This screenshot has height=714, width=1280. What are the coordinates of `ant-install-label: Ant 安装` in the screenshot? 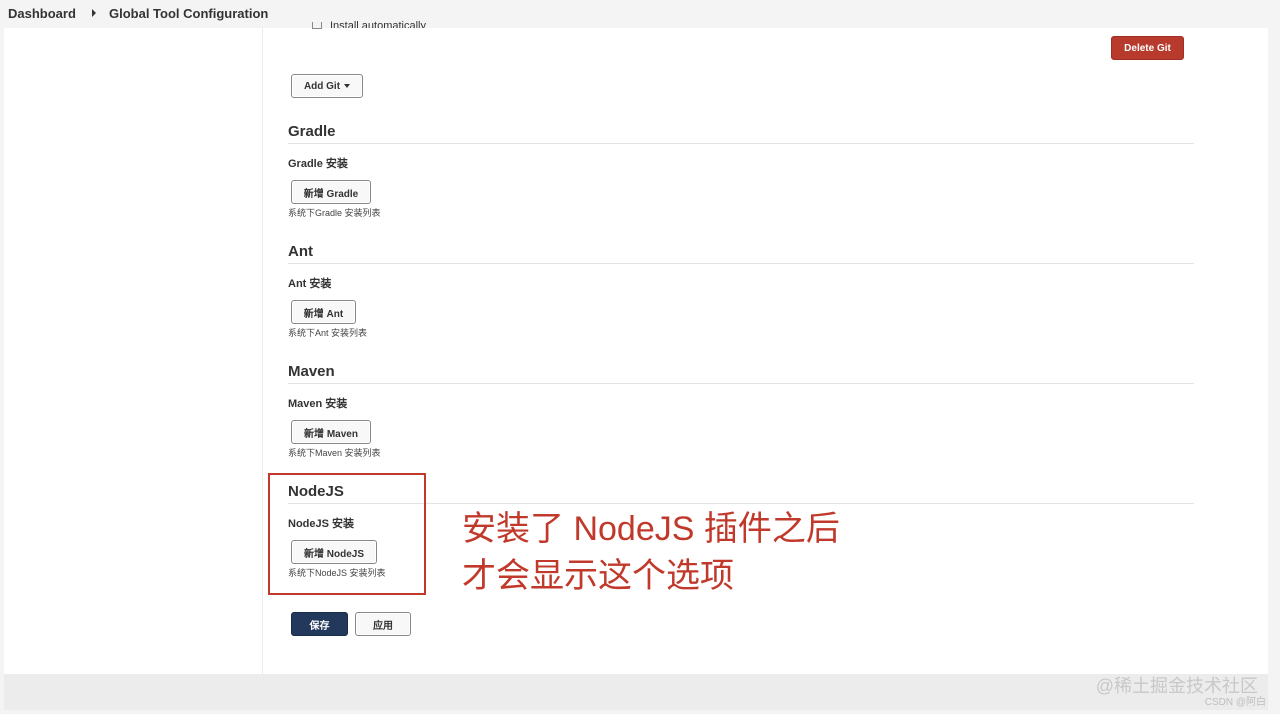 It's located at (310, 284).